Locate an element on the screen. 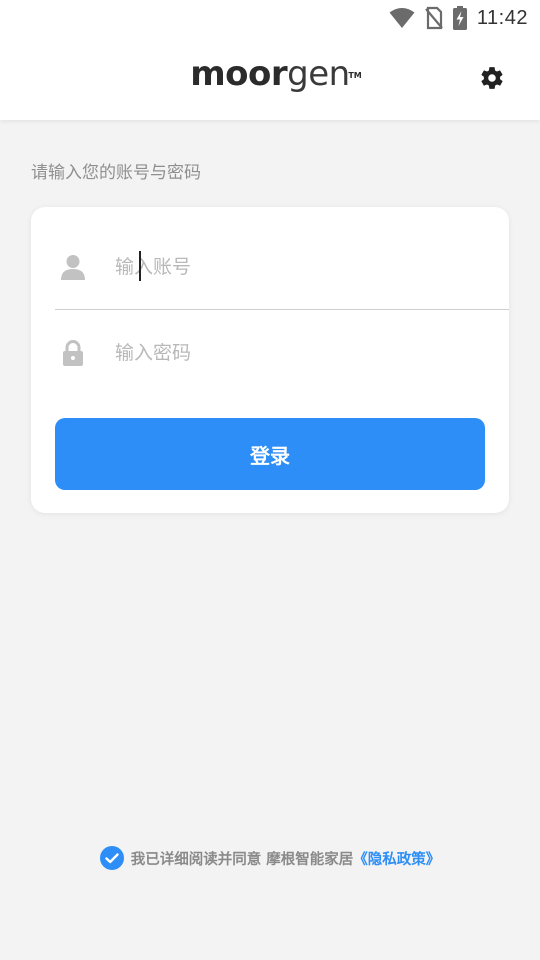  agreement-checkbox is located at coordinates (111, 858).